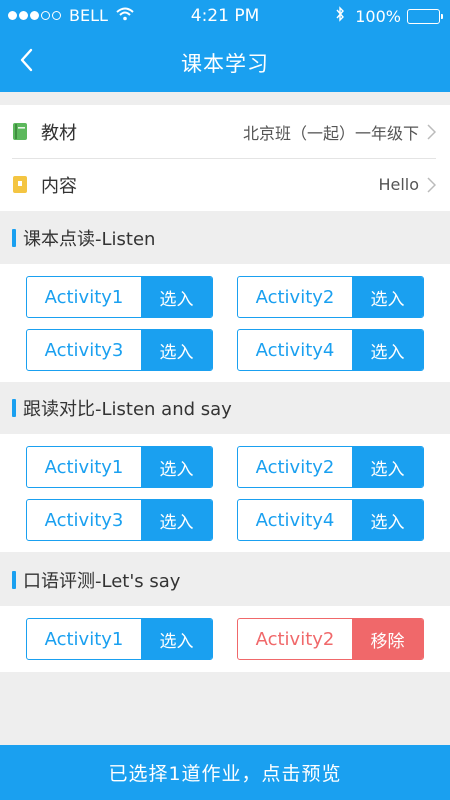 The image size is (450, 800). I want to click on section-header: 跟读对比-Listen and say, so click(225, 408).